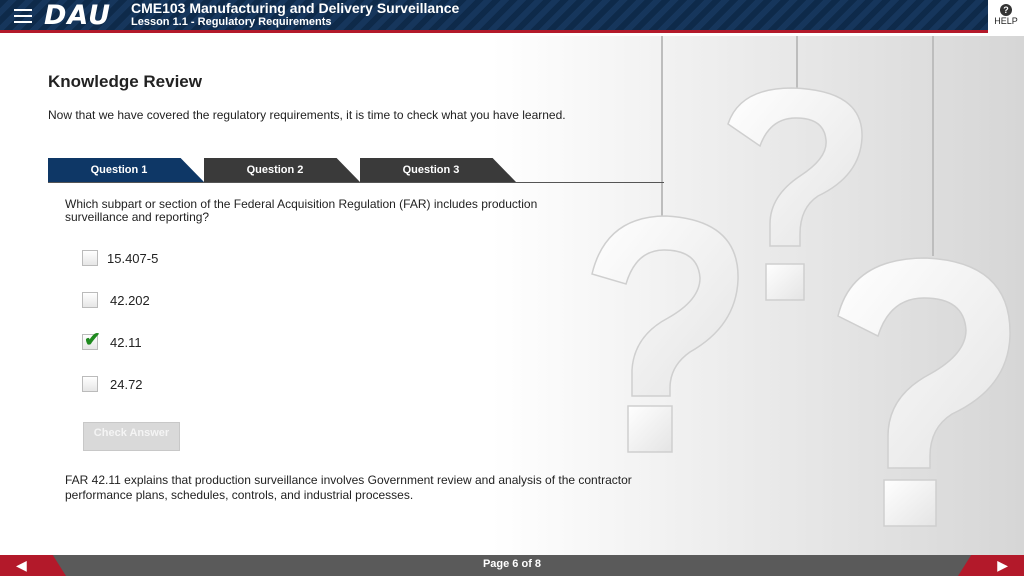 The image size is (1024, 576). What do you see at coordinates (1002, 565) in the screenshot?
I see `arrow-right-icon: ▶` at bounding box center [1002, 565].